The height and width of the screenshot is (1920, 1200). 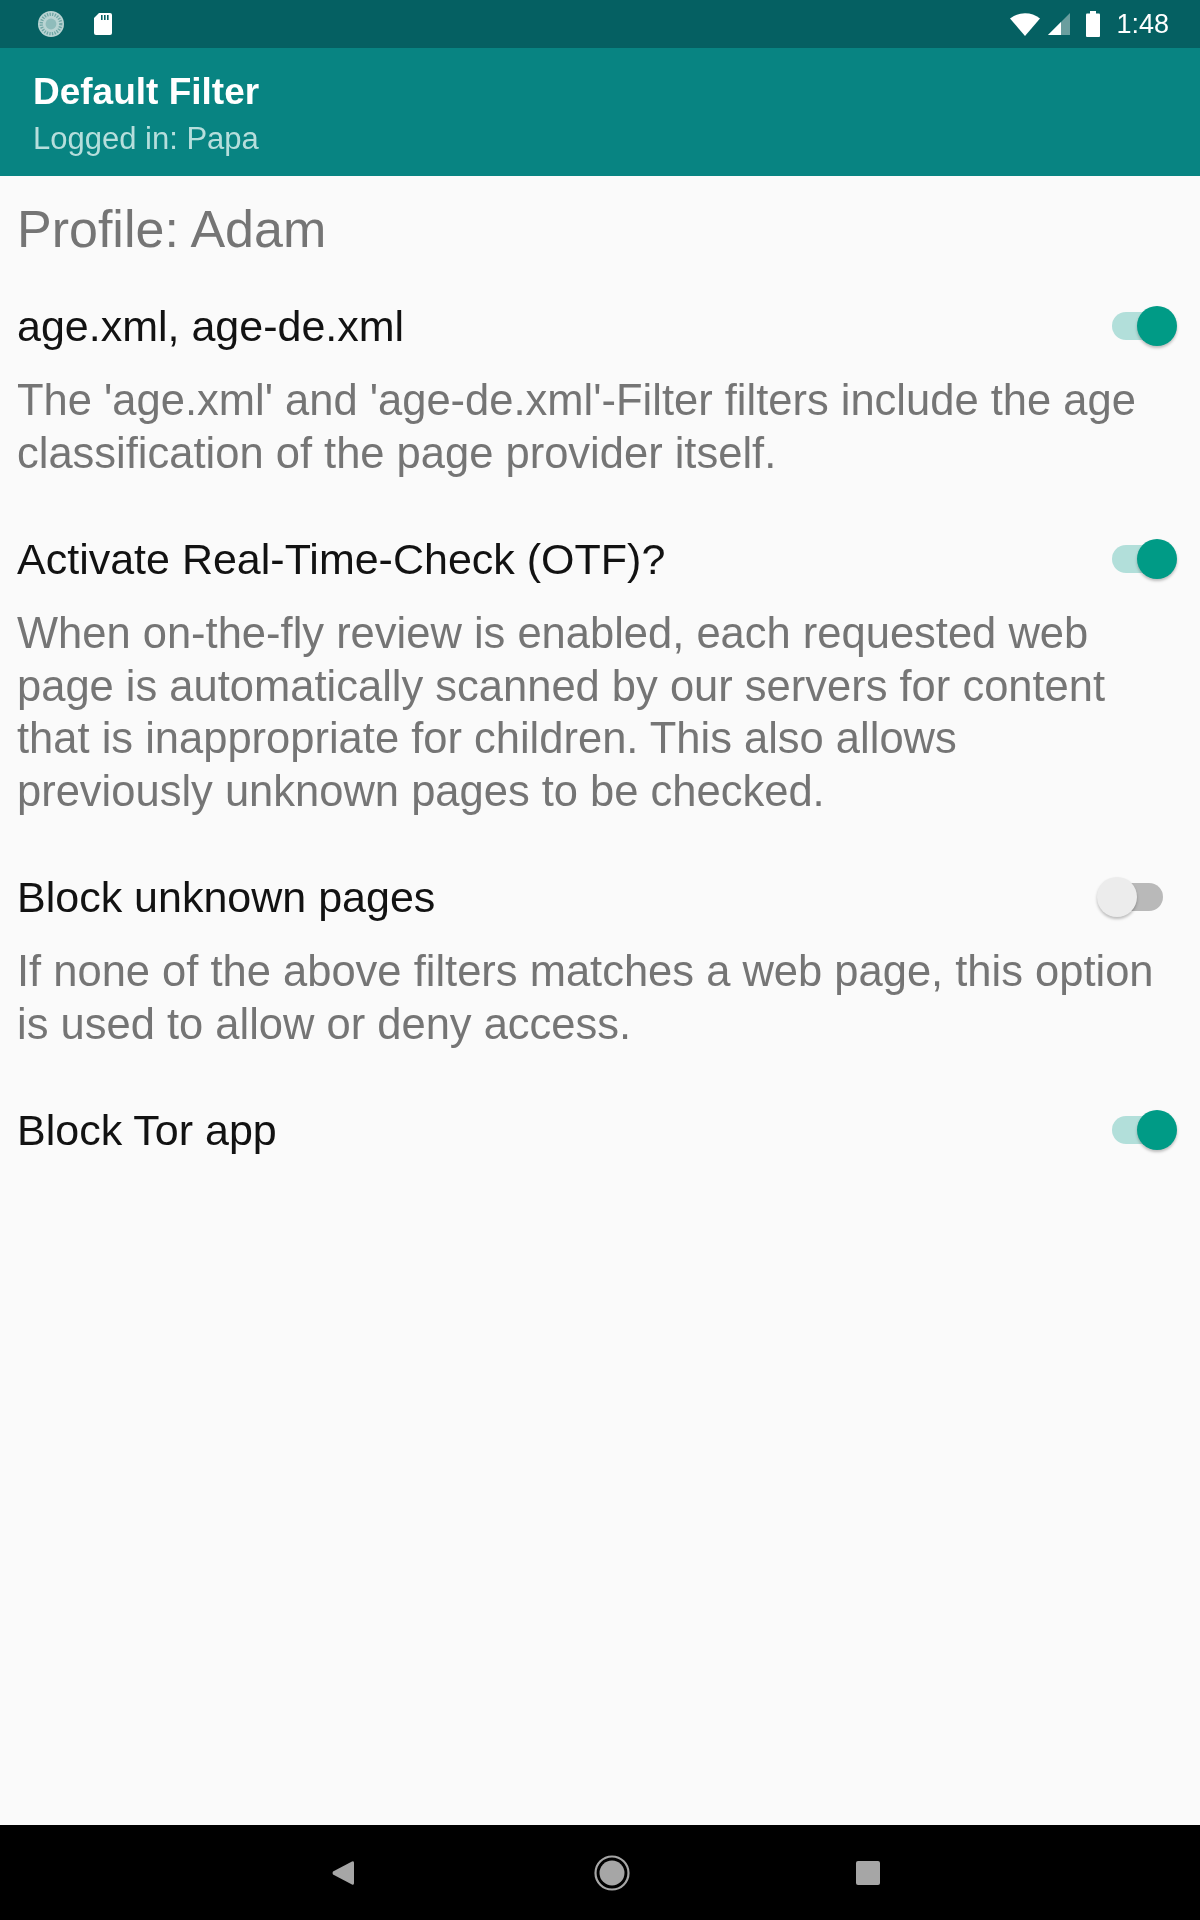 What do you see at coordinates (341, 559) in the screenshot?
I see `setting-title: Activate Real-Time-Check (OTF)?` at bounding box center [341, 559].